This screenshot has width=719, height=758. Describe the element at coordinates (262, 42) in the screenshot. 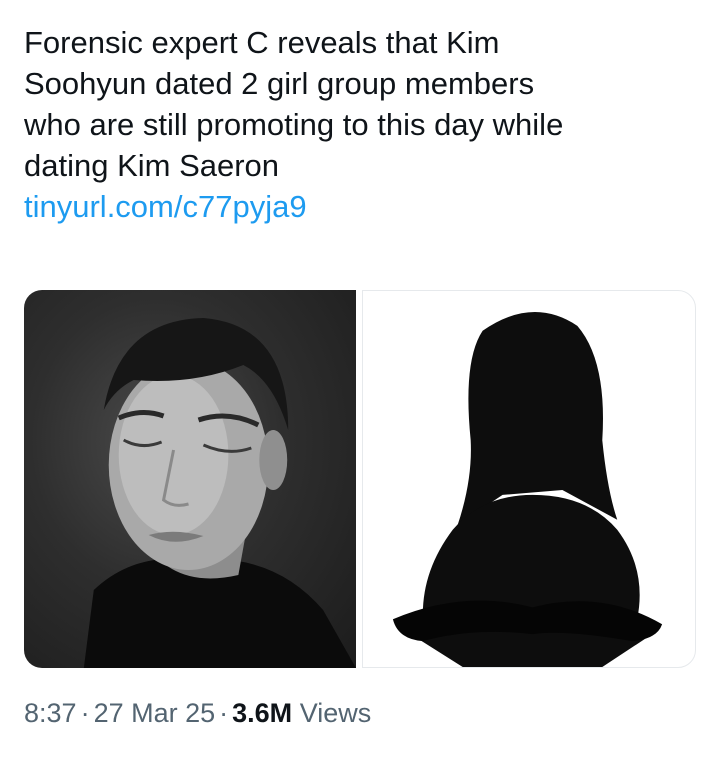

I see `tweet-text-line: Forensic expert C reveals that Kim` at that location.